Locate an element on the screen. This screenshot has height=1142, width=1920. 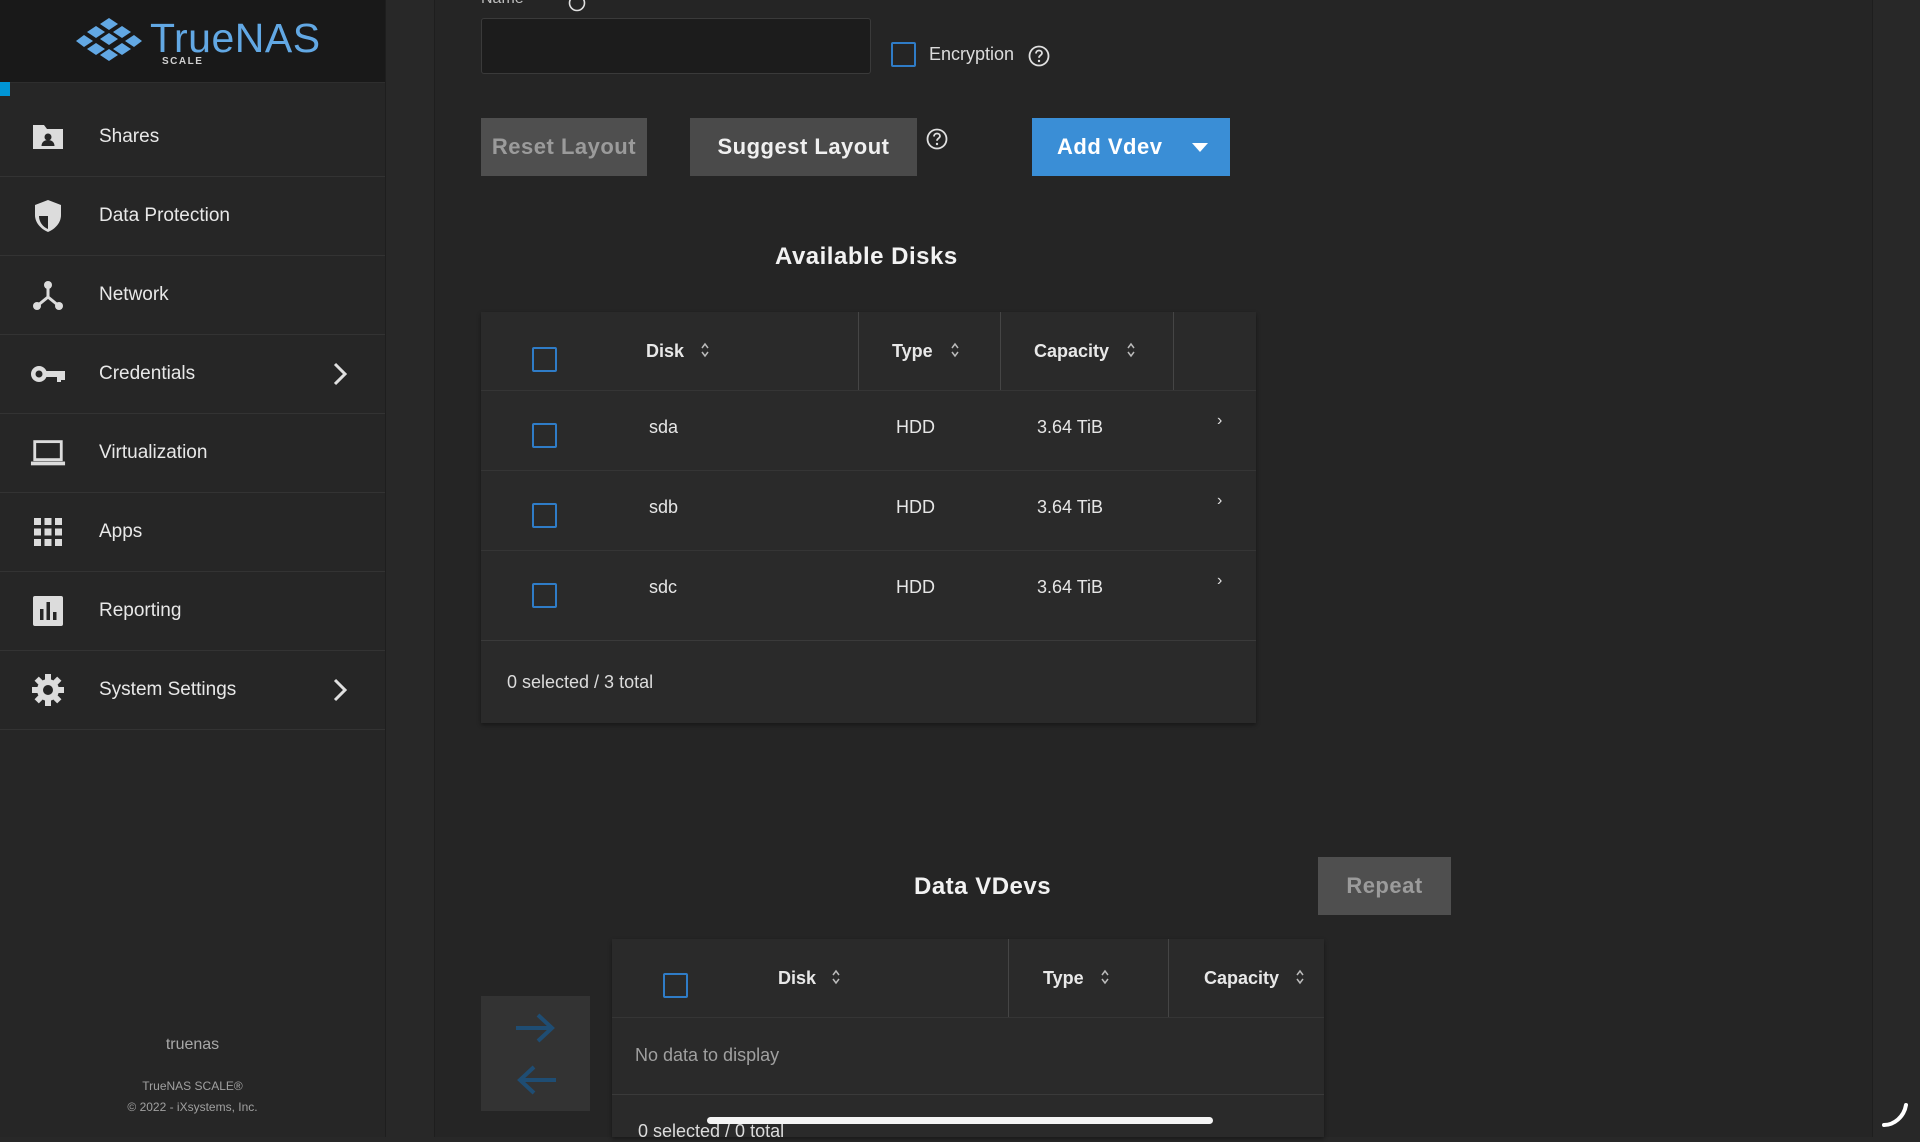
shield-icon is located at coordinates (48, 216).